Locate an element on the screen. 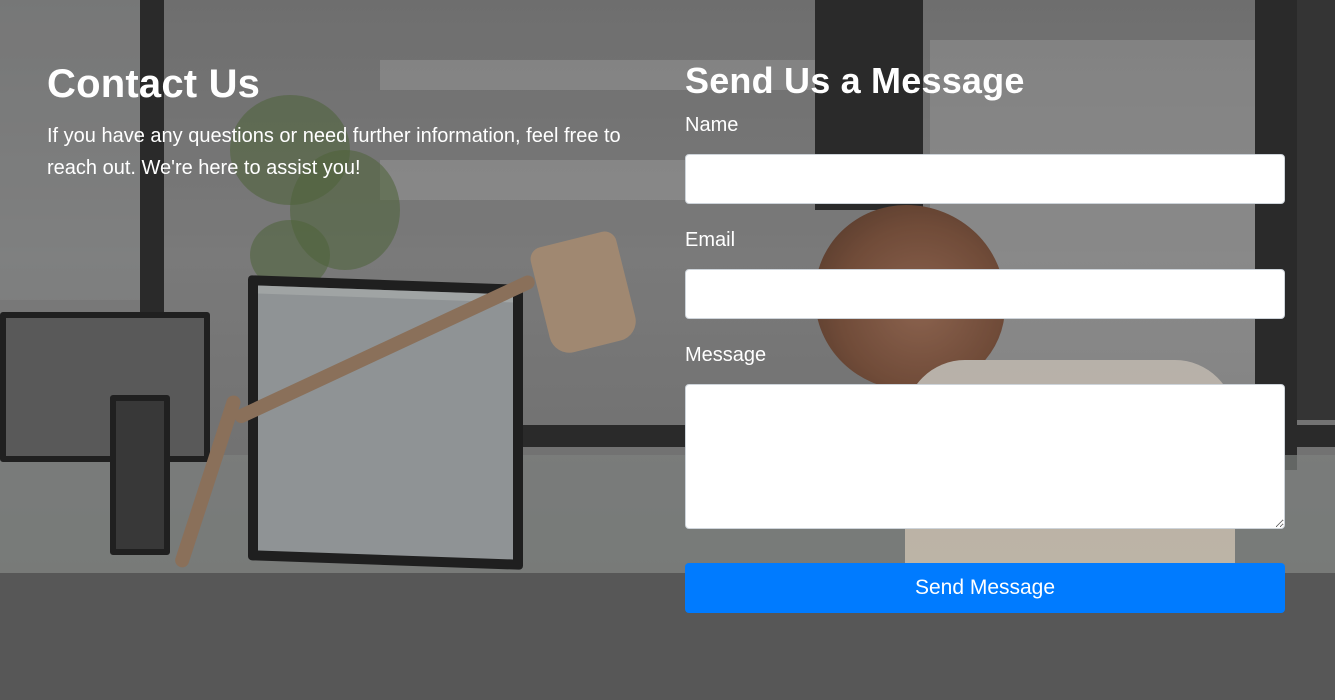  email-label: Email is located at coordinates (710, 240).